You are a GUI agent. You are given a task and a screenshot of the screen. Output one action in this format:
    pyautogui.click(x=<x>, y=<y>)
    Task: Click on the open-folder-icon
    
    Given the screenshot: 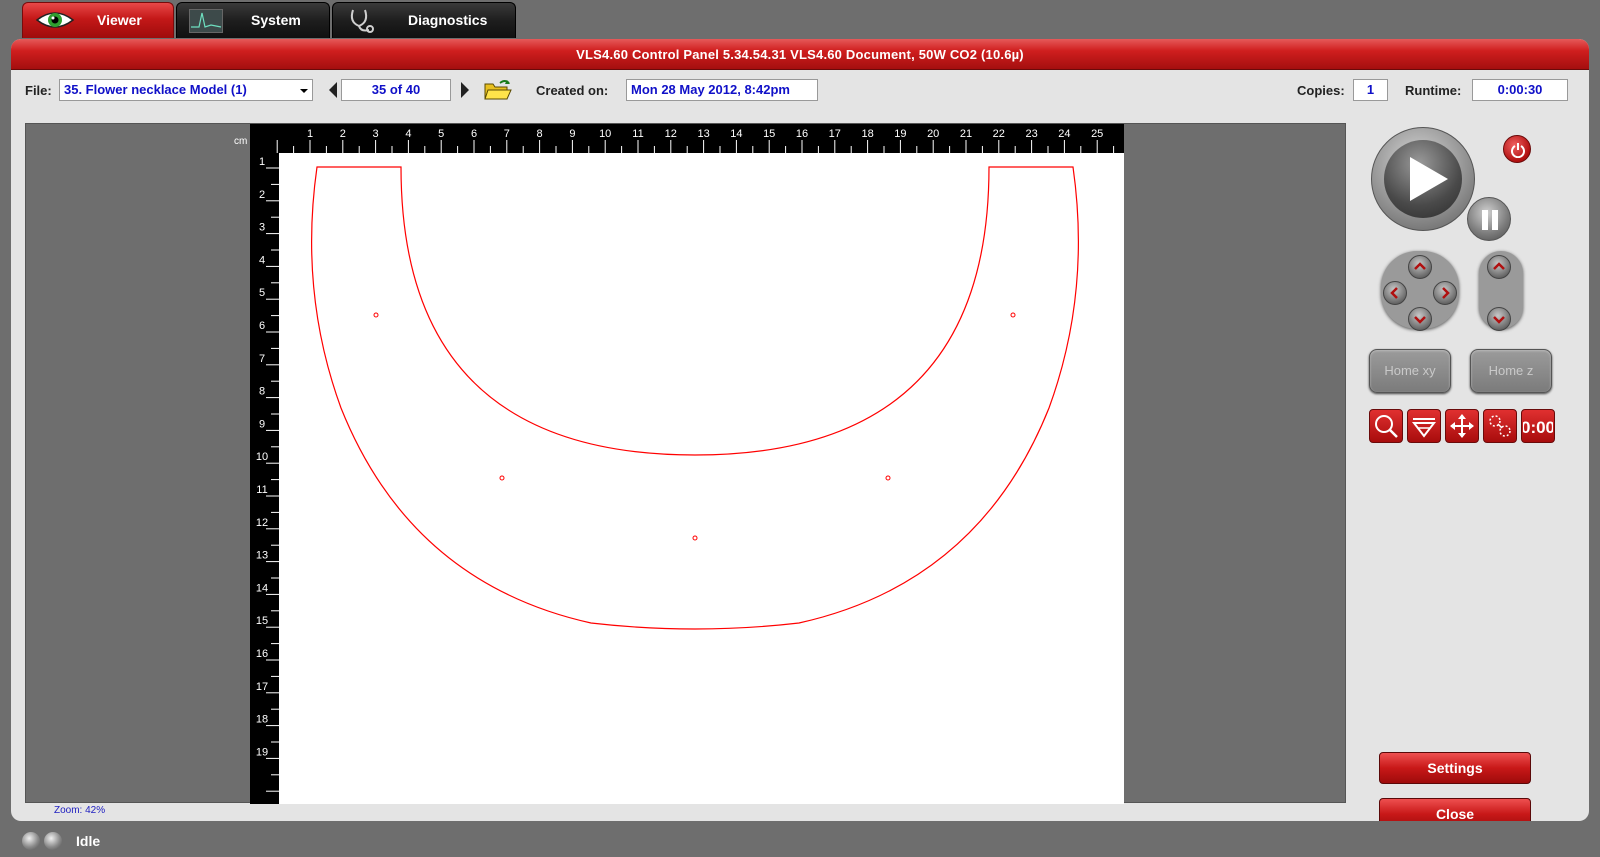 What is the action you would take?
    pyautogui.click(x=498, y=90)
    